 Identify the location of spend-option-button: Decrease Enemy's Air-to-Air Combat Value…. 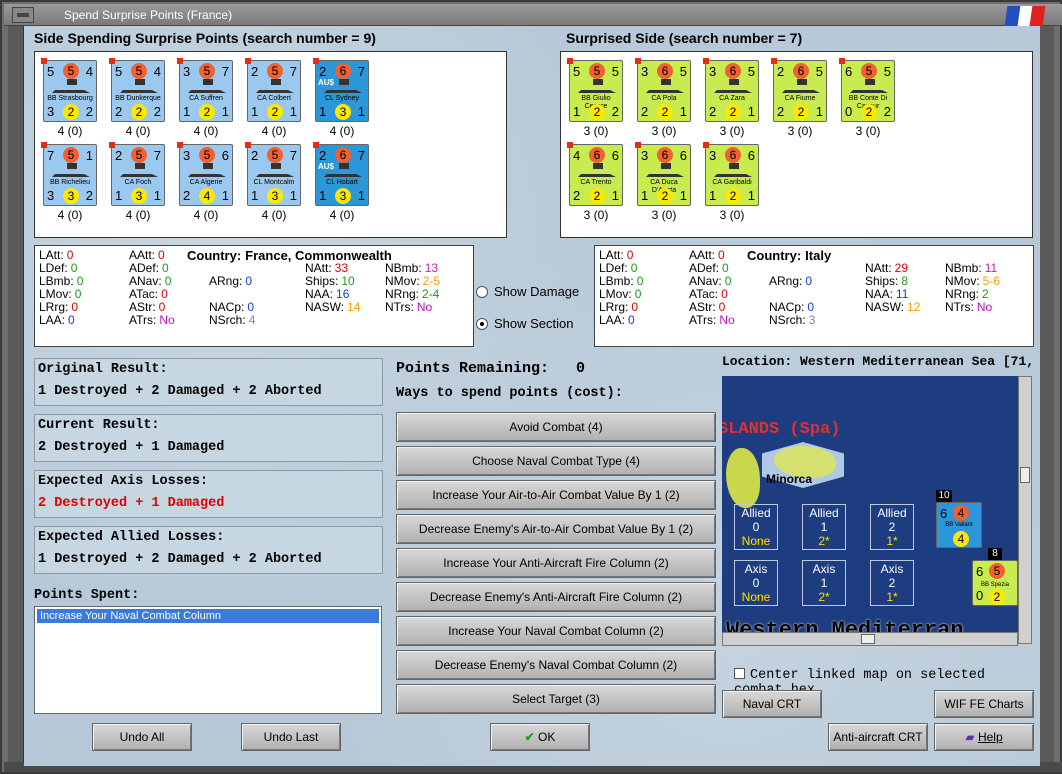
(556, 529).